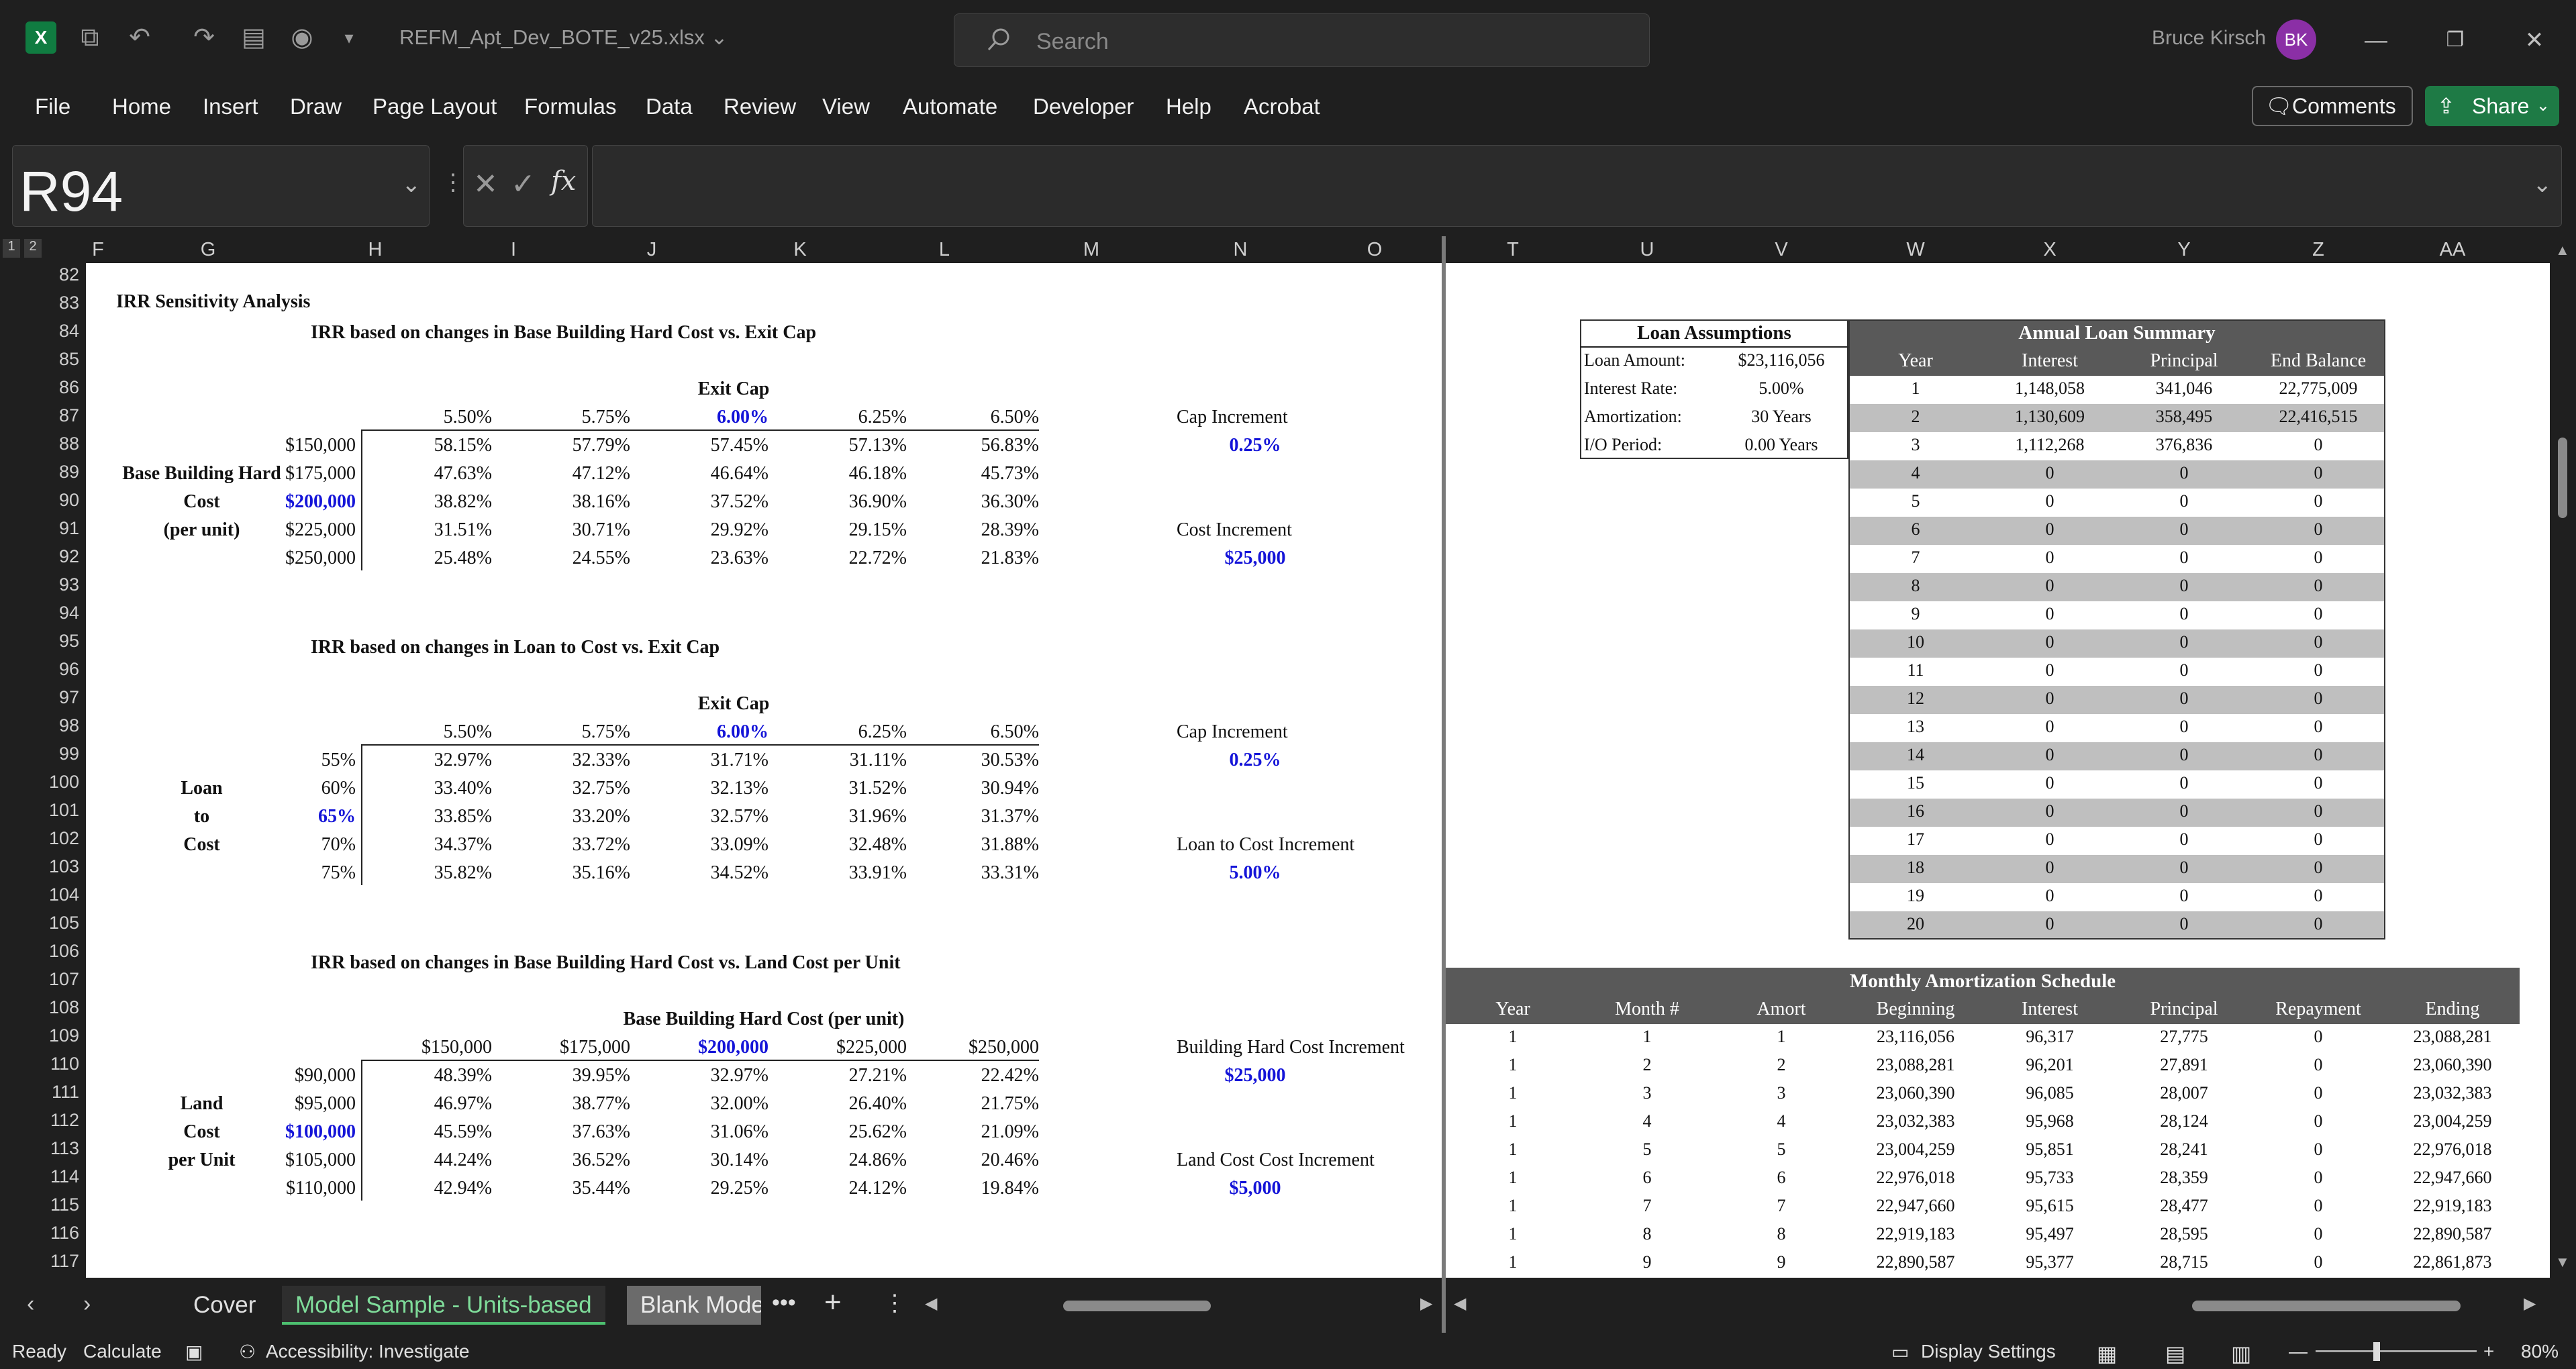  What do you see at coordinates (43, 472) in the screenshot?
I see `row-header: 89` at bounding box center [43, 472].